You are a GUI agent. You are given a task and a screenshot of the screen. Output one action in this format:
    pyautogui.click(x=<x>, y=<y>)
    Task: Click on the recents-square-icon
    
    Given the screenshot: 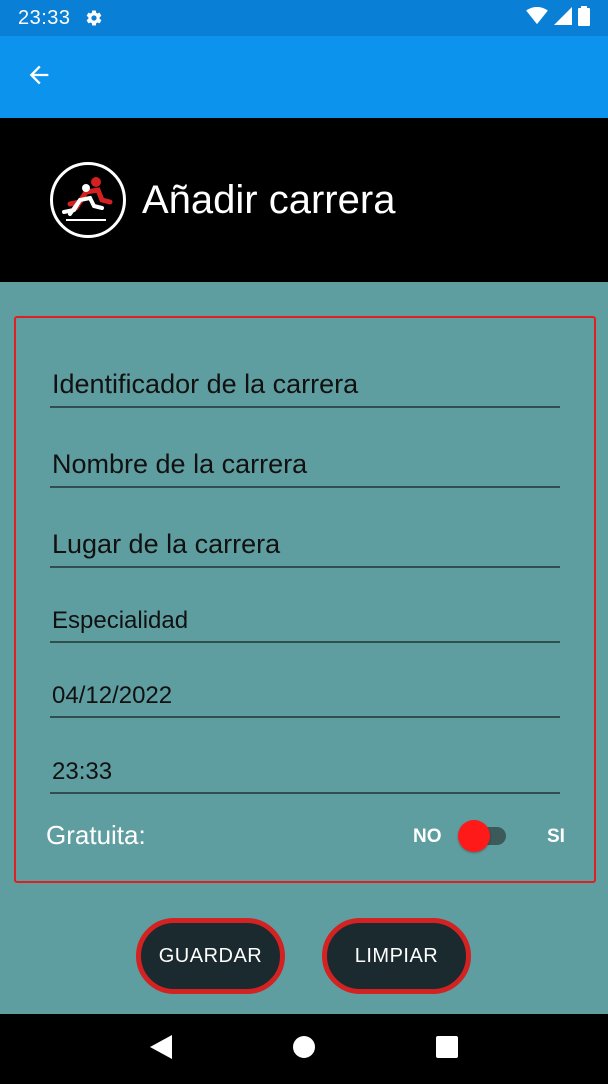 What is the action you would take?
    pyautogui.click(x=446, y=1049)
    